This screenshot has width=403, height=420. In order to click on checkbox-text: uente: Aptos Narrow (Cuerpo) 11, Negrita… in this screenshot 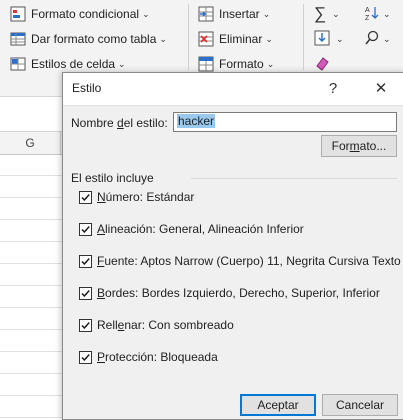, I will do `click(253, 261)`.